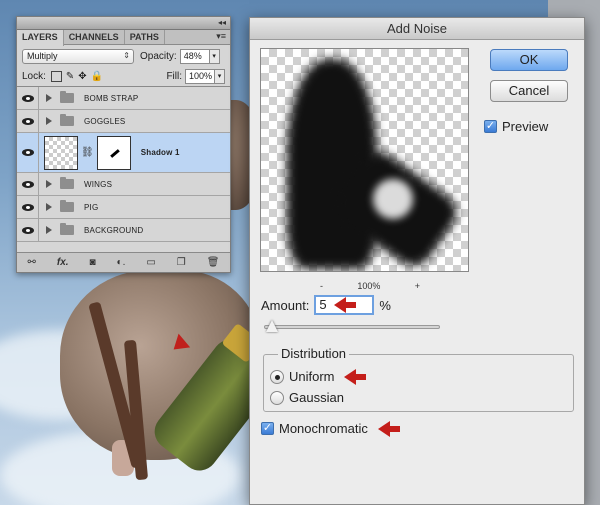 This screenshot has width=600, height=505. What do you see at coordinates (160, 152) in the screenshot?
I see `layer-name: Shadow 1` at bounding box center [160, 152].